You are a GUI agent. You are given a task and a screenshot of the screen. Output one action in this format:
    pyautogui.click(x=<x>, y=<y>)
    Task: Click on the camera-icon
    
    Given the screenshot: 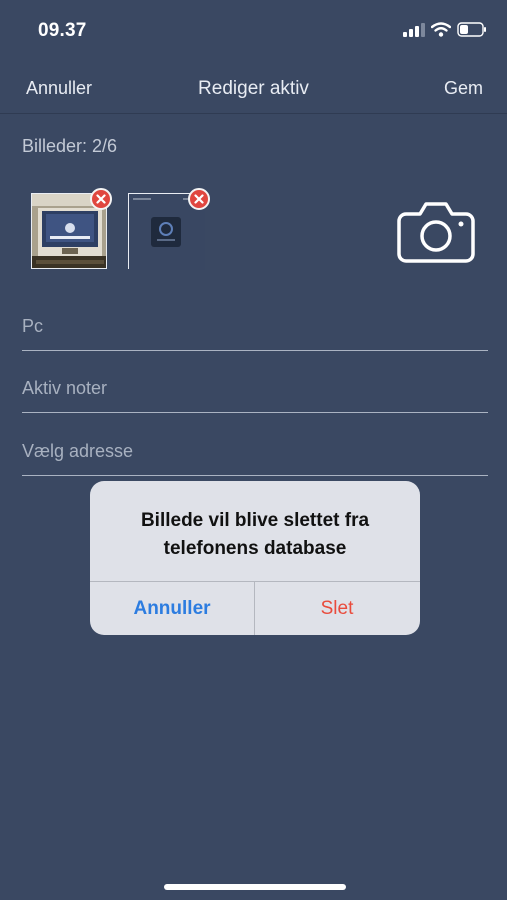 What is the action you would take?
    pyautogui.click(x=436, y=232)
    